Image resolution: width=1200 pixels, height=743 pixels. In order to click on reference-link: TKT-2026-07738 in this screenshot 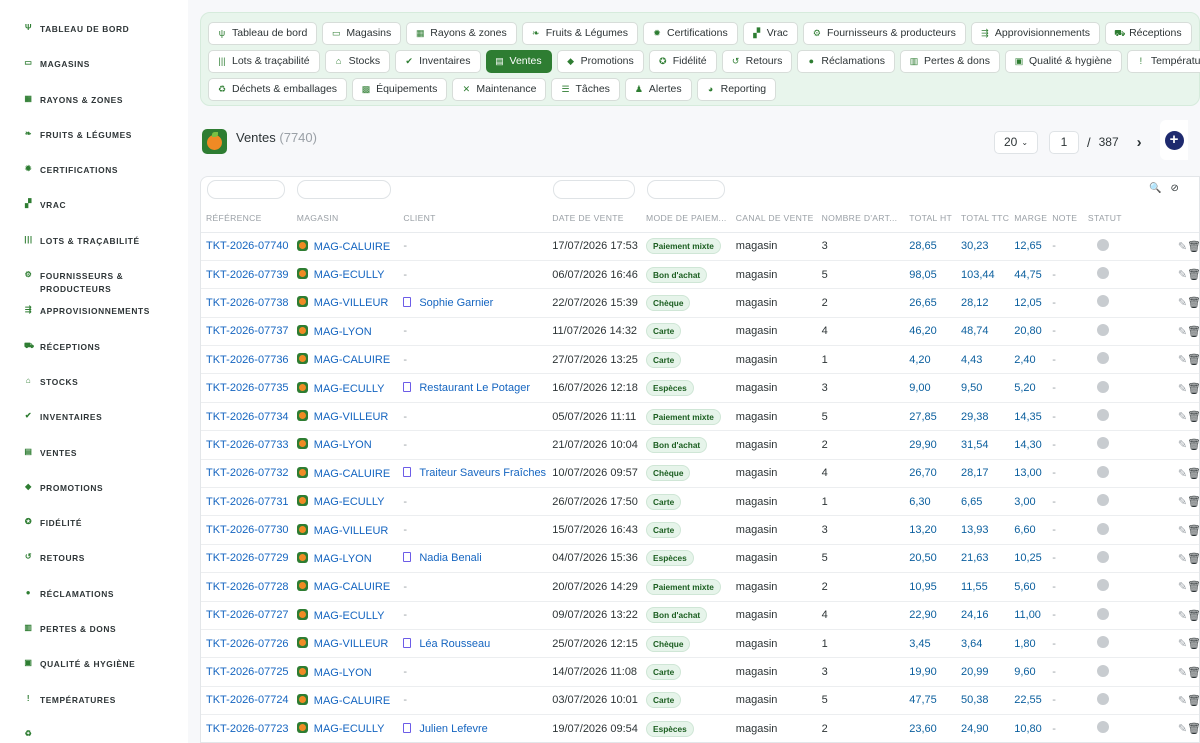, I will do `click(247, 303)`.